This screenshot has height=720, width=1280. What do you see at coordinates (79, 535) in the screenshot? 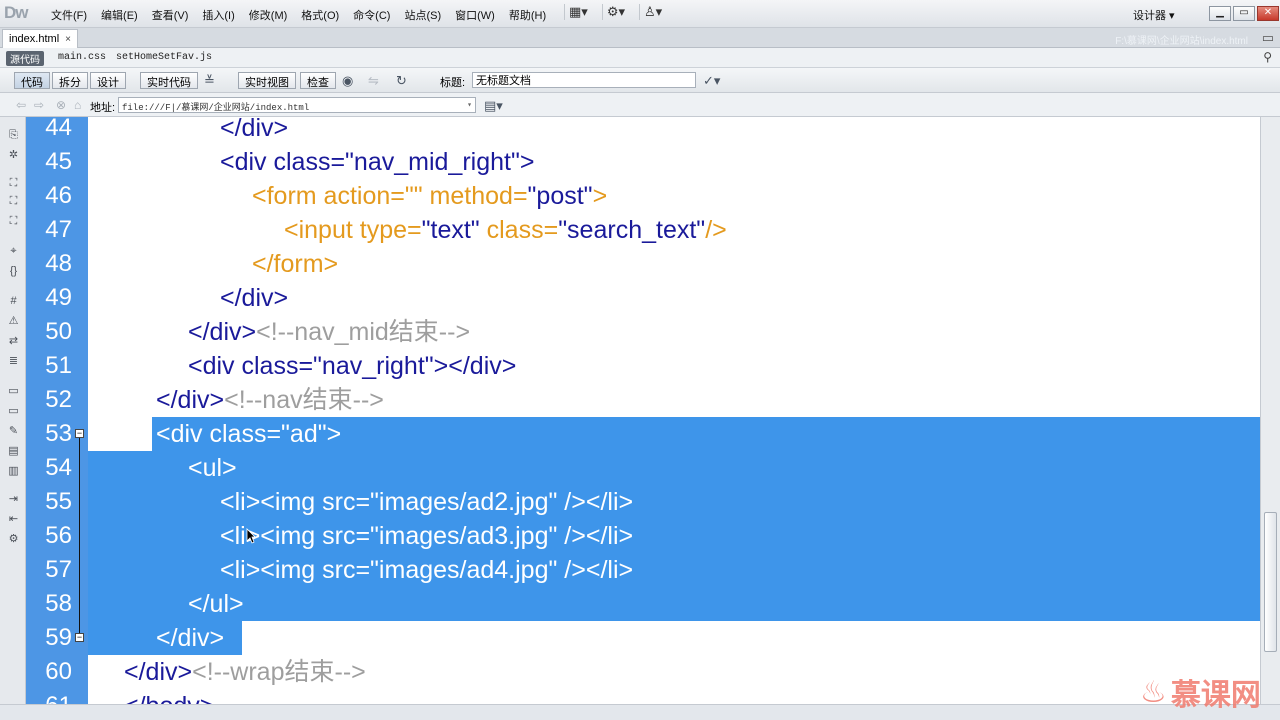
I see `fold-bracket-line` at bounding box center [79, 535].